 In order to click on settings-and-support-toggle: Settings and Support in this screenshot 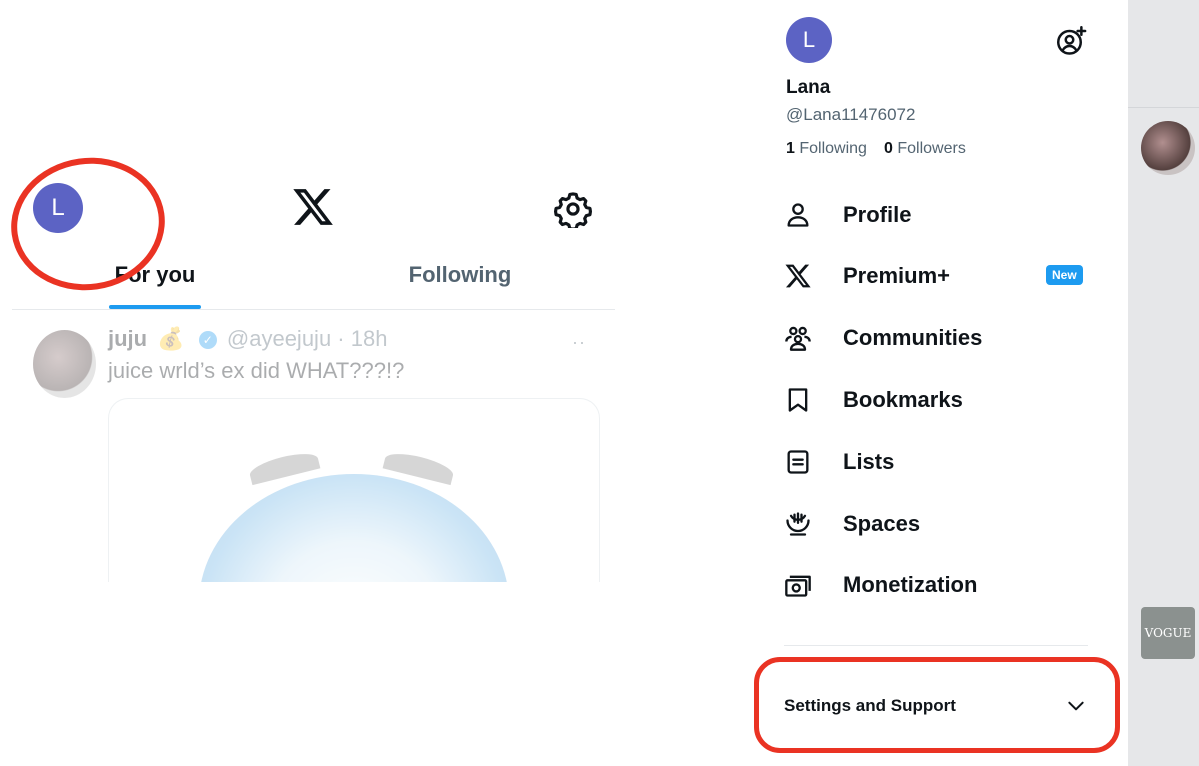, I will do `click(939, 706)`.